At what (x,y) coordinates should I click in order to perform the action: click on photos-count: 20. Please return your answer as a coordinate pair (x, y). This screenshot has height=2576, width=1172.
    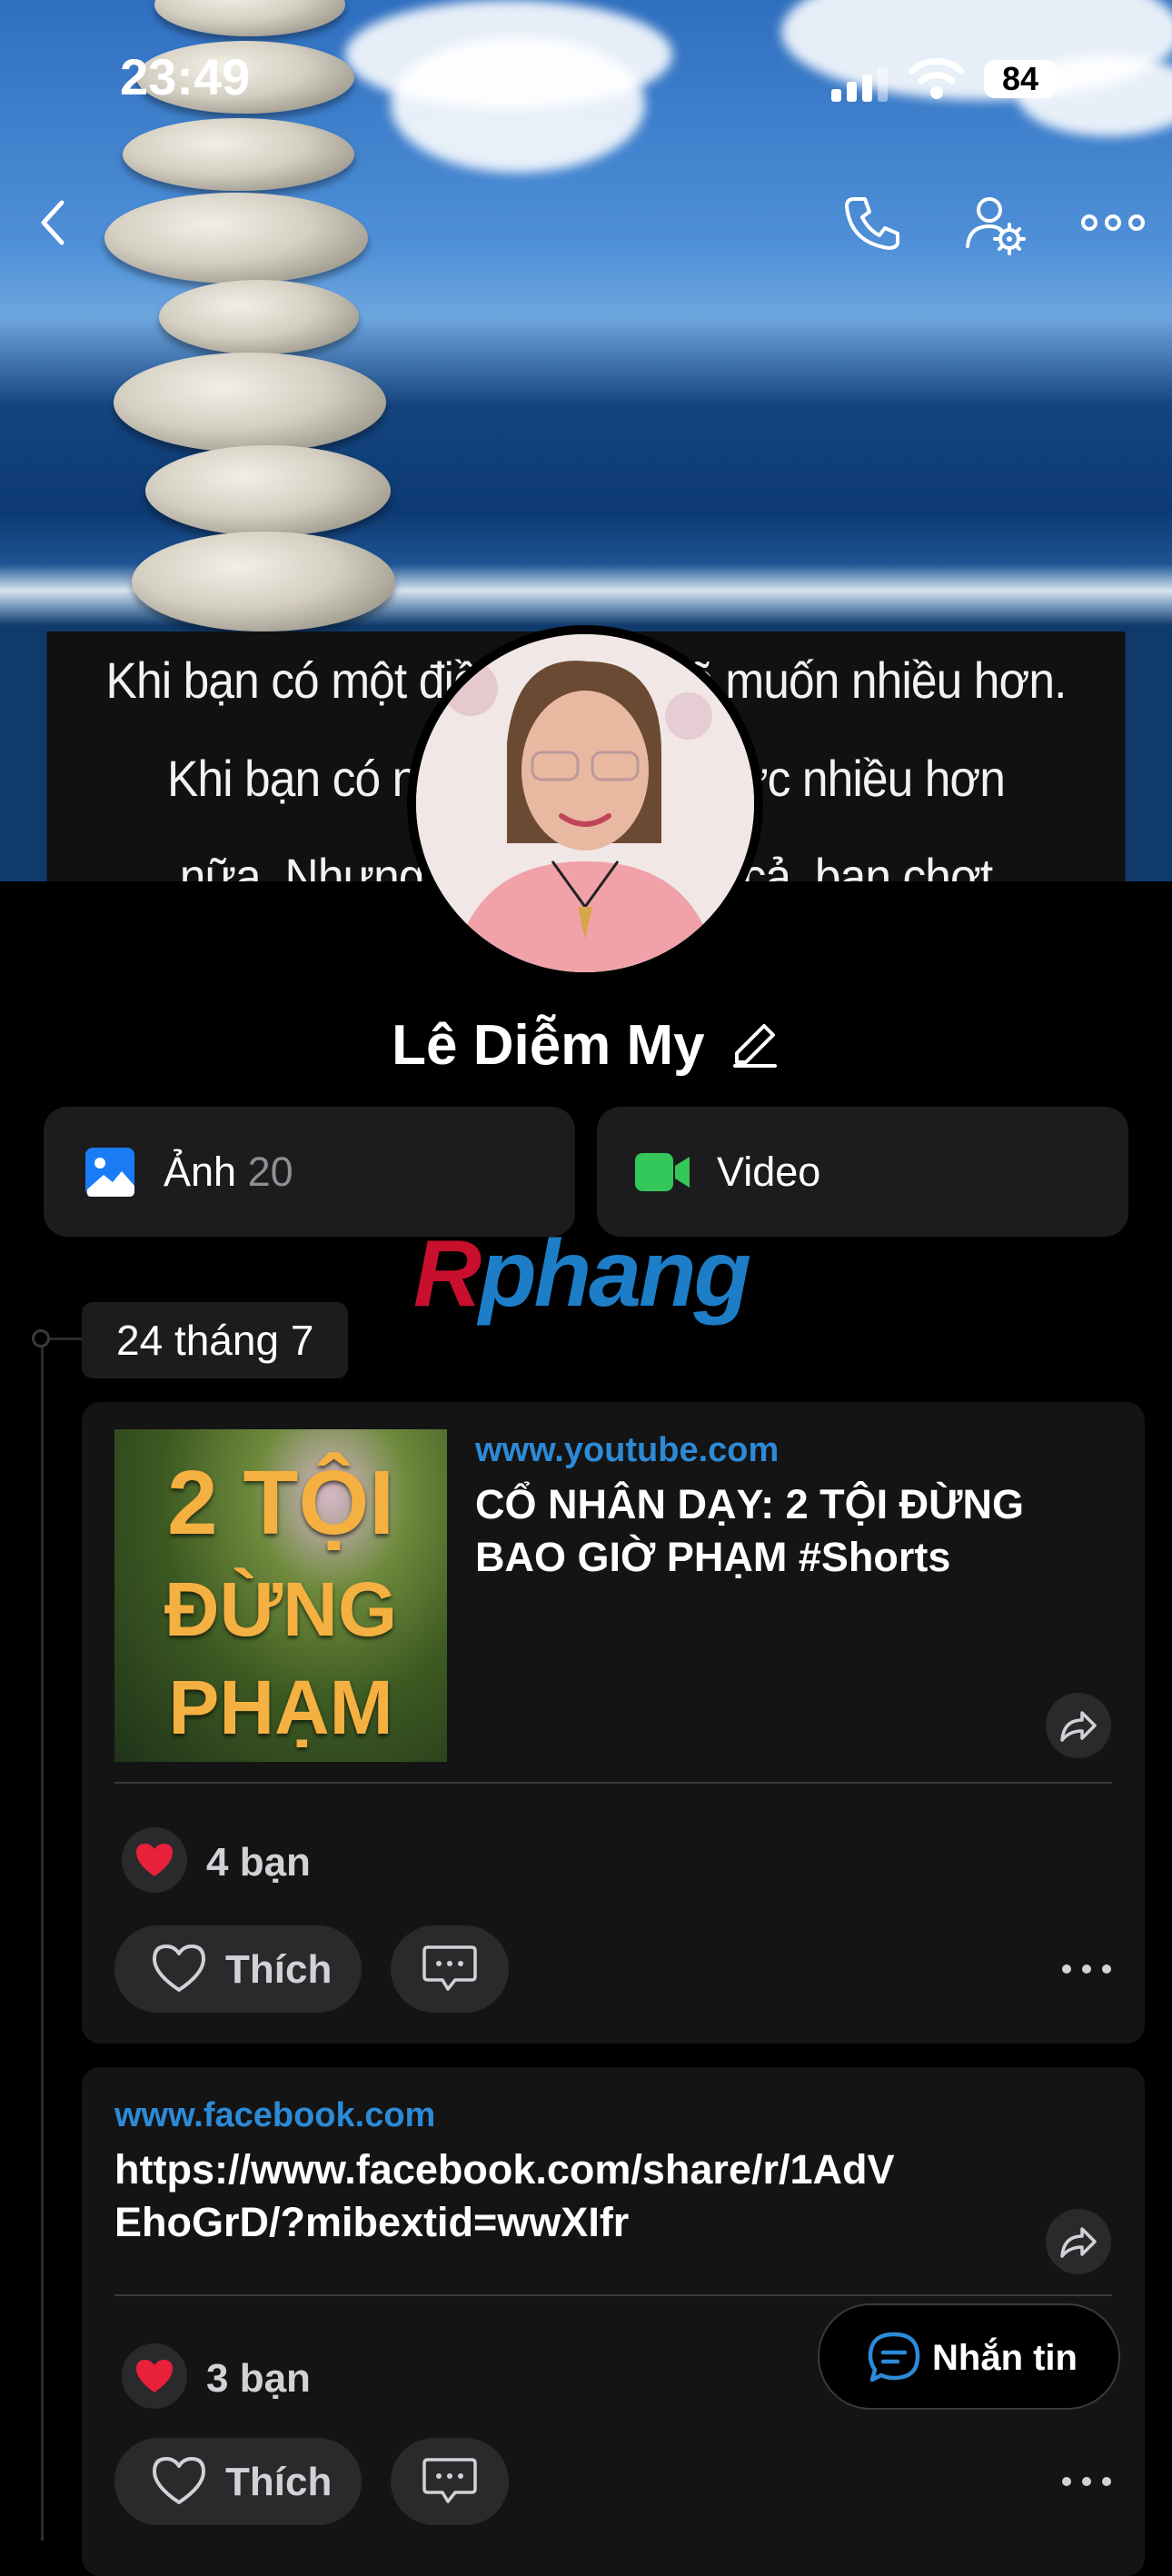
    Looking at the image, I should click on (270, 1172).